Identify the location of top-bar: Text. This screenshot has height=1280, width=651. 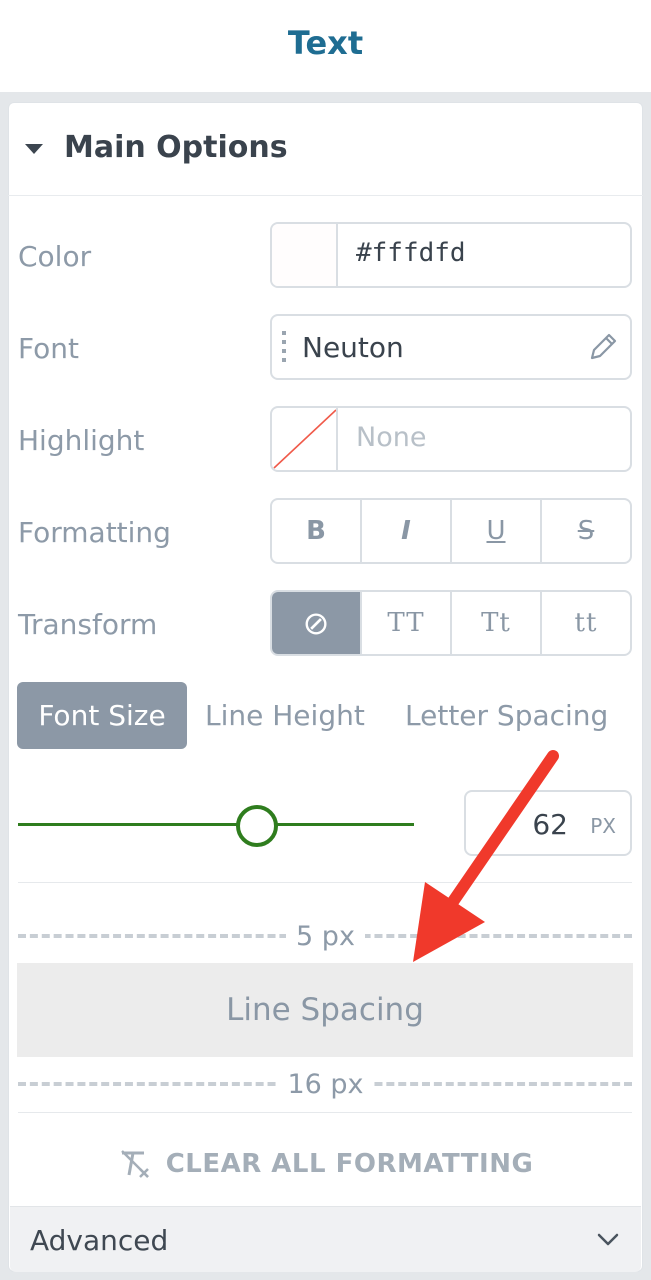
(325, 46).